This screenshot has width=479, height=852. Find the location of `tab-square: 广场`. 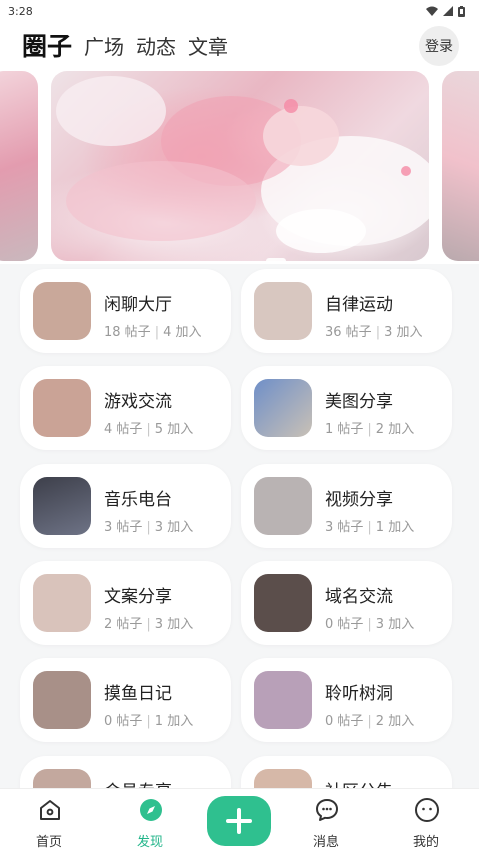

tab-square: 广场 is located at coordinates (104, 45).